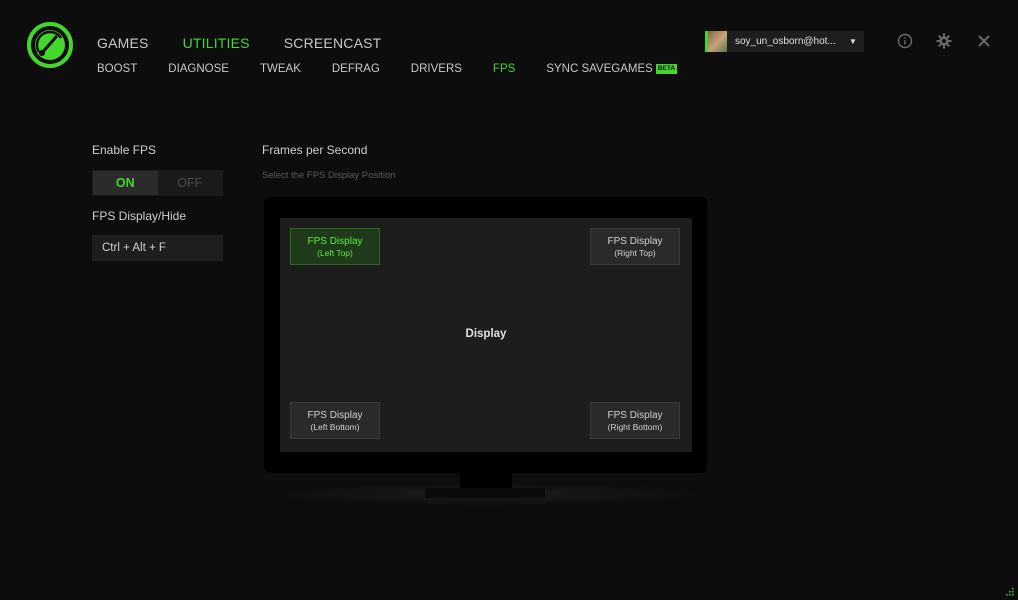 The width and height of the screenshot is (1018, 600). Describe the element at coordinates (905, 41) in the screenshot. I see `info-icon` at that location.